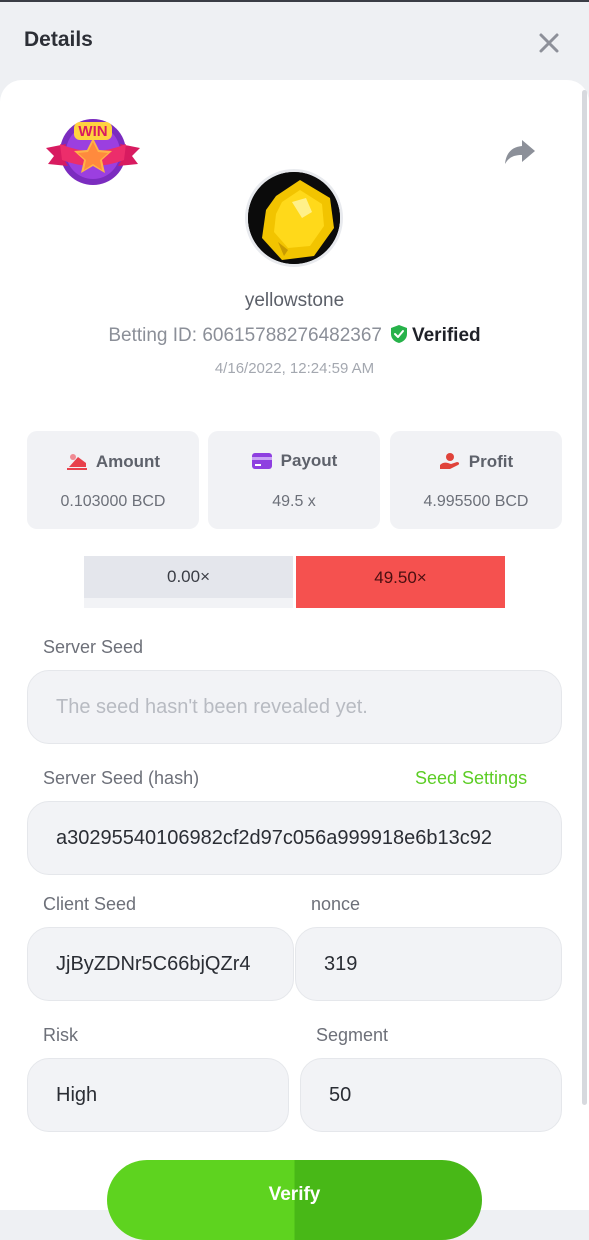 The width and height of the screenshot is (589, 1240). Describe the element at coordinates (90, 904) in the screenshot. I see `client-seed-label: Client Seed` at that location.